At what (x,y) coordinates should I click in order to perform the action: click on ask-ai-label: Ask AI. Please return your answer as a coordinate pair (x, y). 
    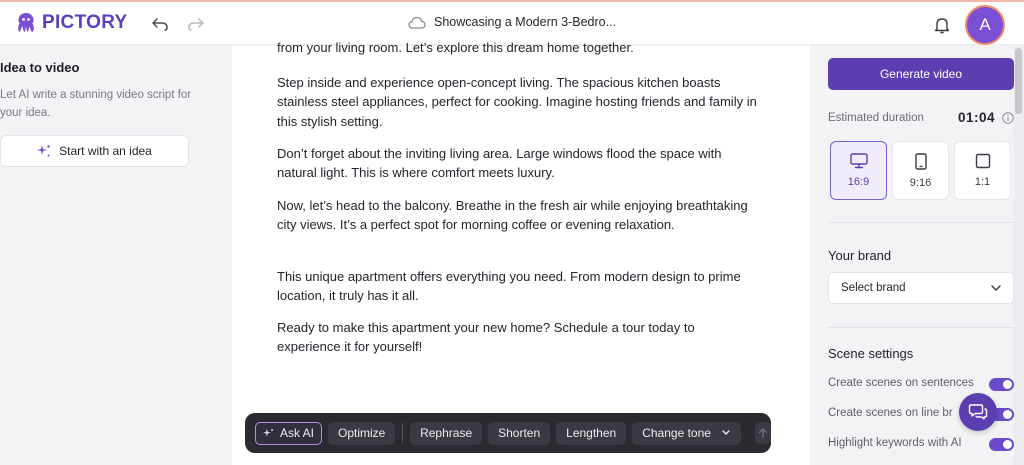
    Looking at the image, I should click on (297, 433).